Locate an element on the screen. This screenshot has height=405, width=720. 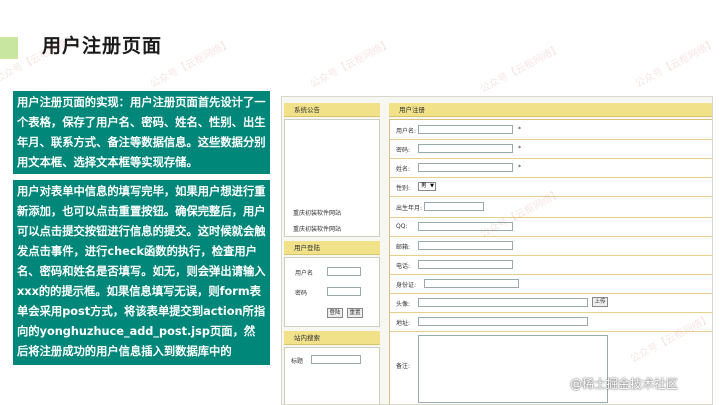
avatar-input is located at coordinates (503, 302).